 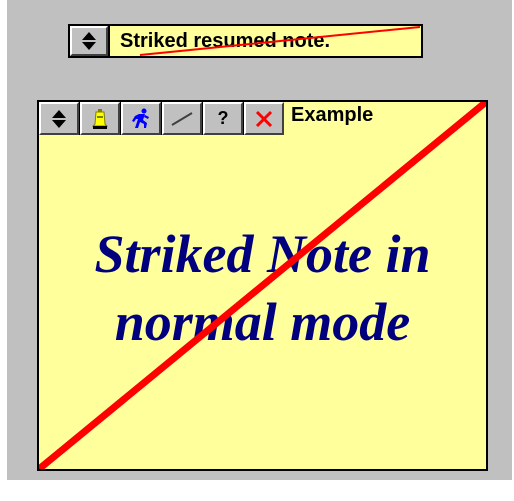 I want to click on resumed-note: Striked resumed note., so click(x=245, y=41).